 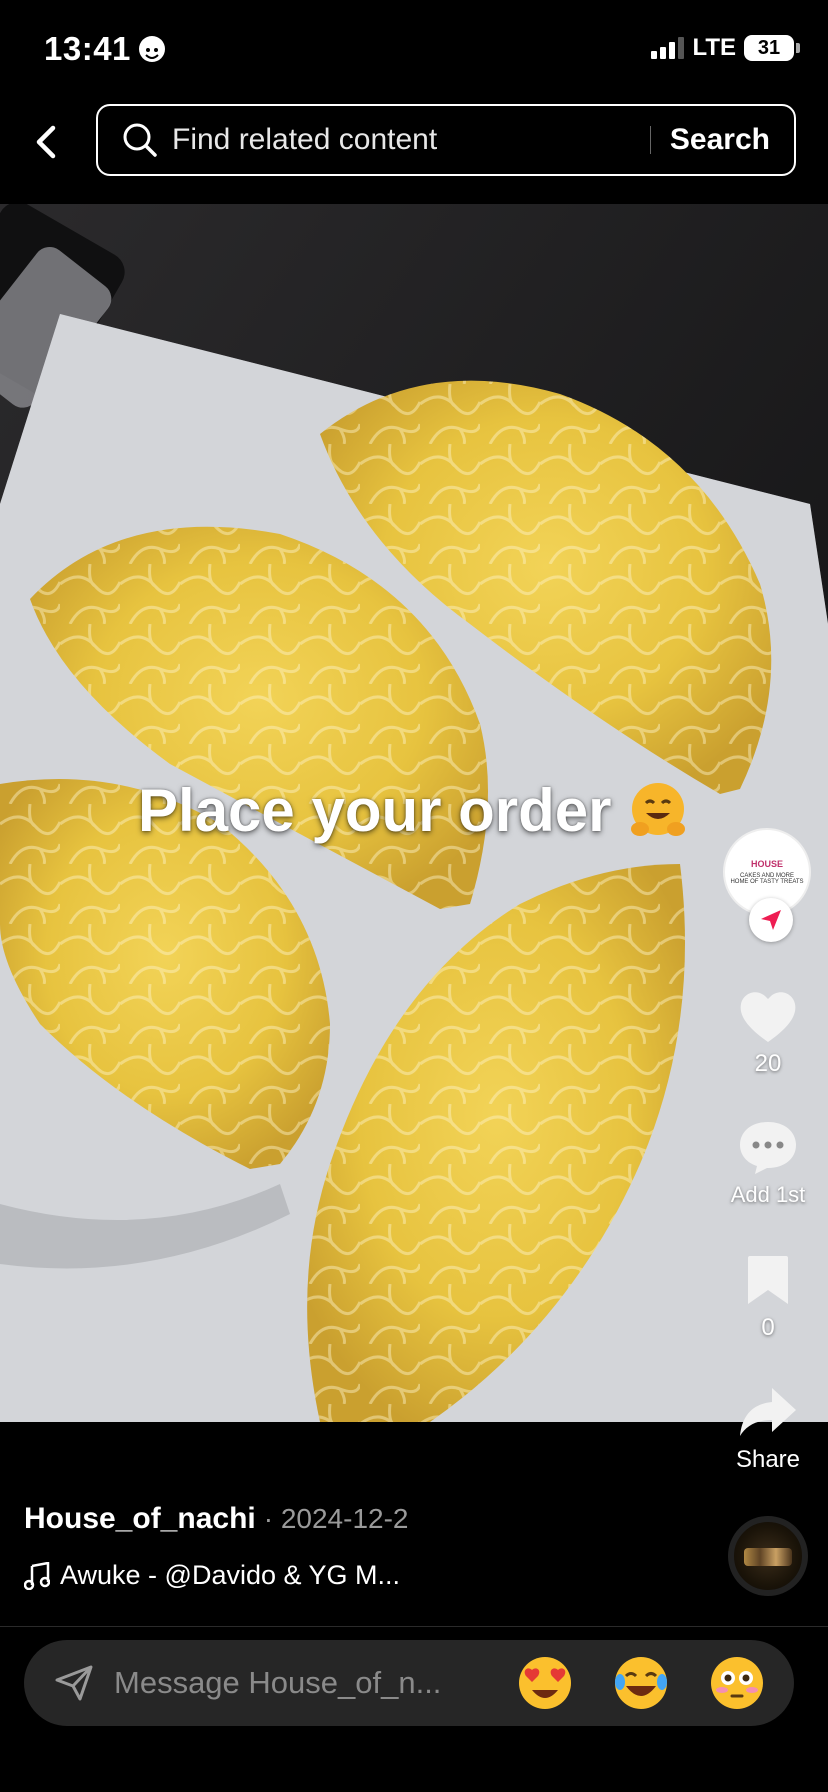 I want to click on post-meta: House_of_nachi · 2024-12-2, so click(x=216, y=1519).